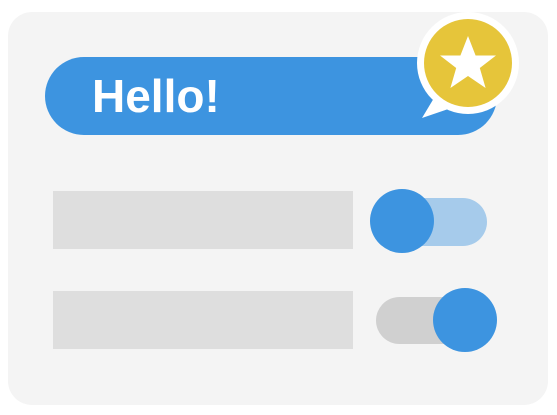 Image resolution: width=557 pixels, height=415 pixels. Describe the element at coordinates (156, 96) in the screenshot. I see `greeting-text: Hello!` at that location.